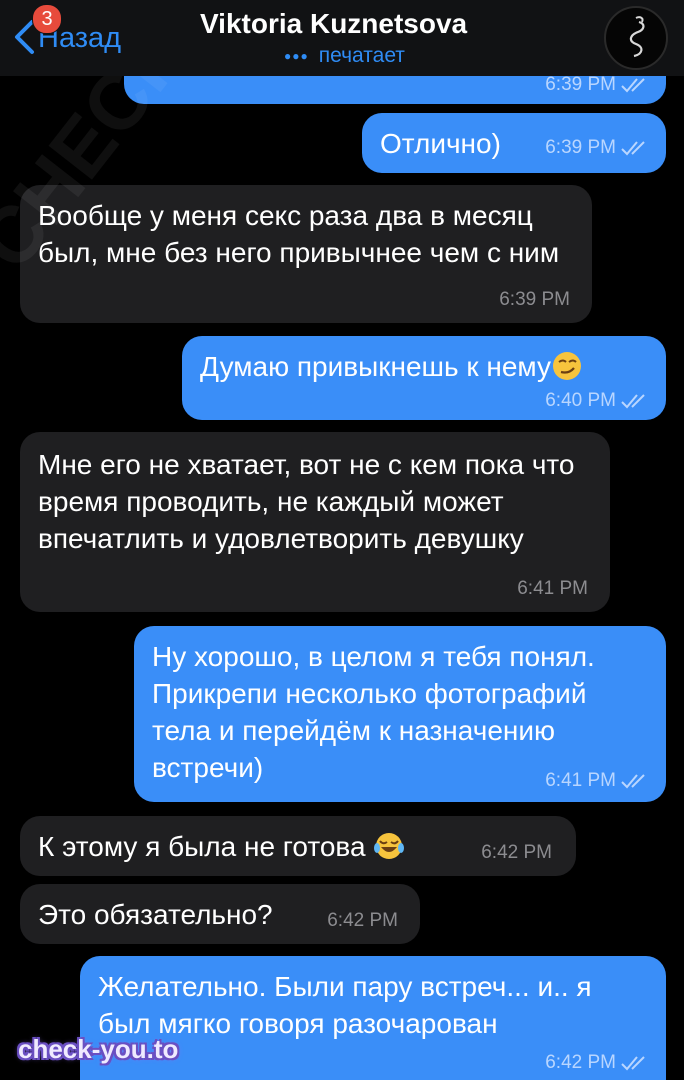  I want to click on message-bubble-outgoing: Думаю привыкнешь к нему 6:40 PM, so click(424, 378).